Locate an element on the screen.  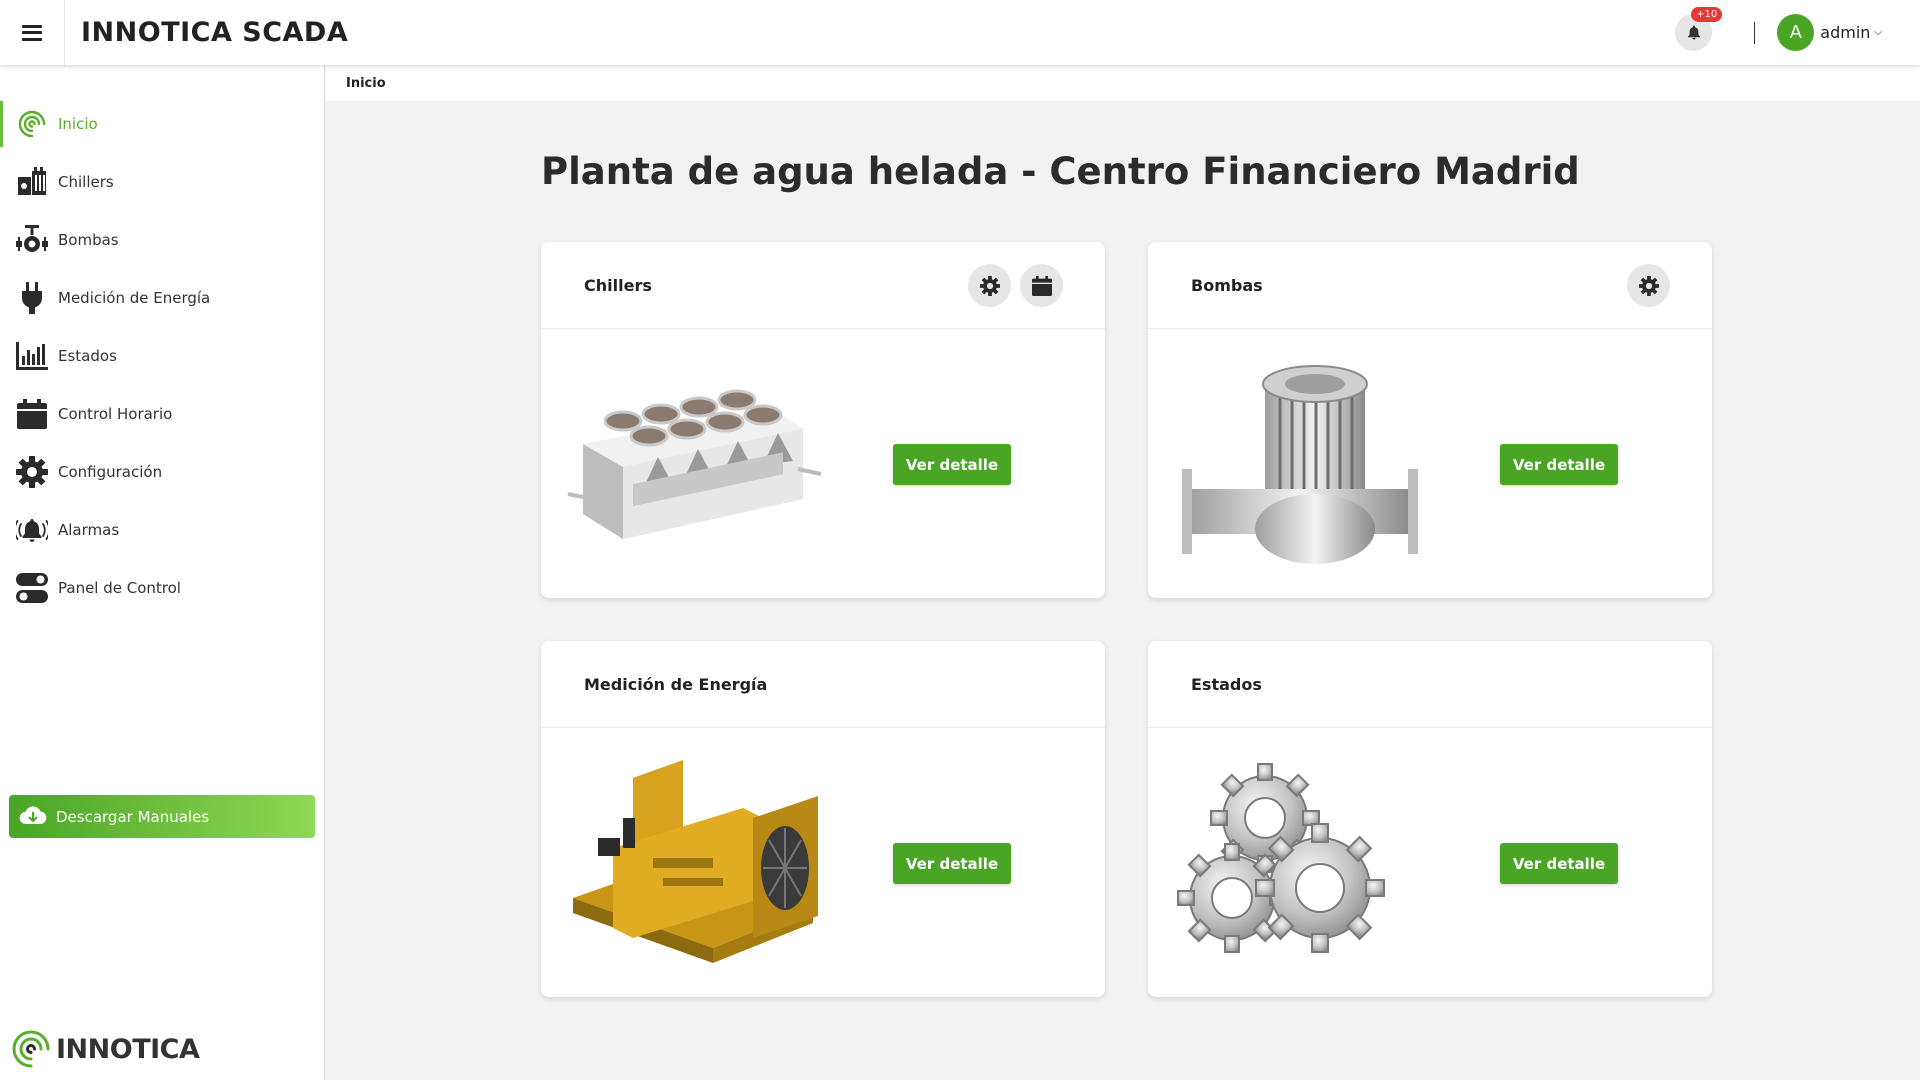
header-actions: +10 A admin ⌵ is located at coordinates (1778, 32).